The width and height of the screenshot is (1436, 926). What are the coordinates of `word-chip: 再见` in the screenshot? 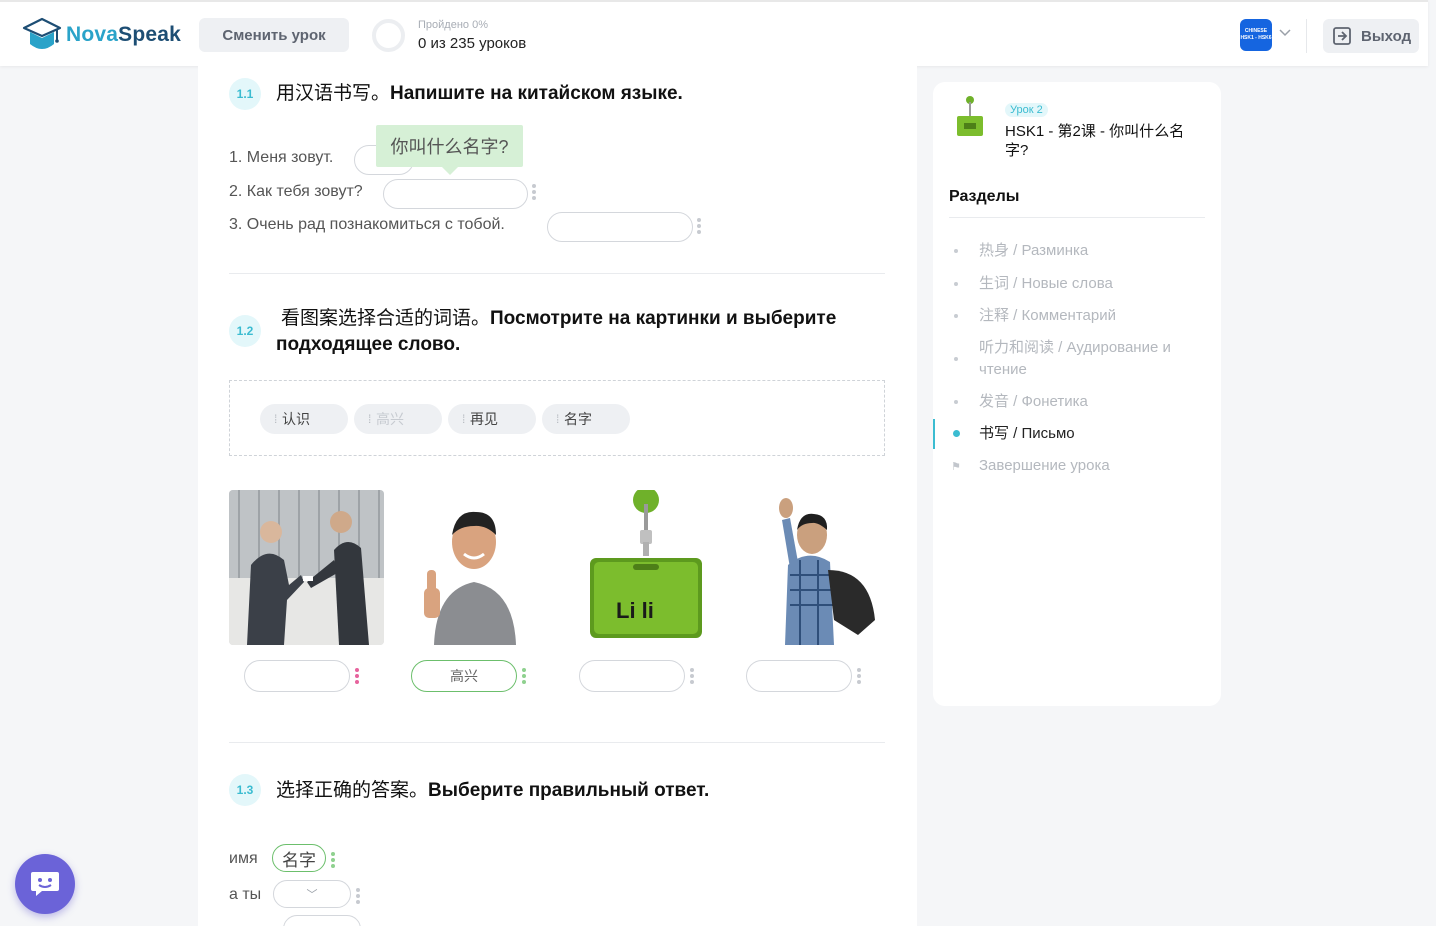 It's located at (492, 419).